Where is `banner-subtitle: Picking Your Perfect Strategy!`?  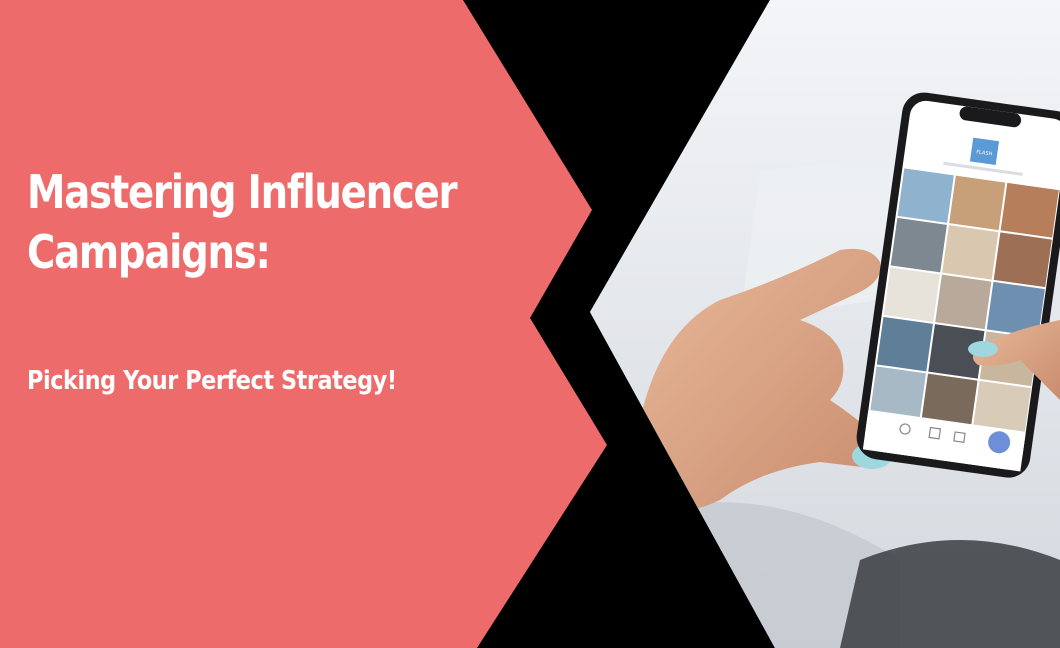
banner-subtitle: Picking Your Perfect Strategy! is located at coordinates (212, 381).